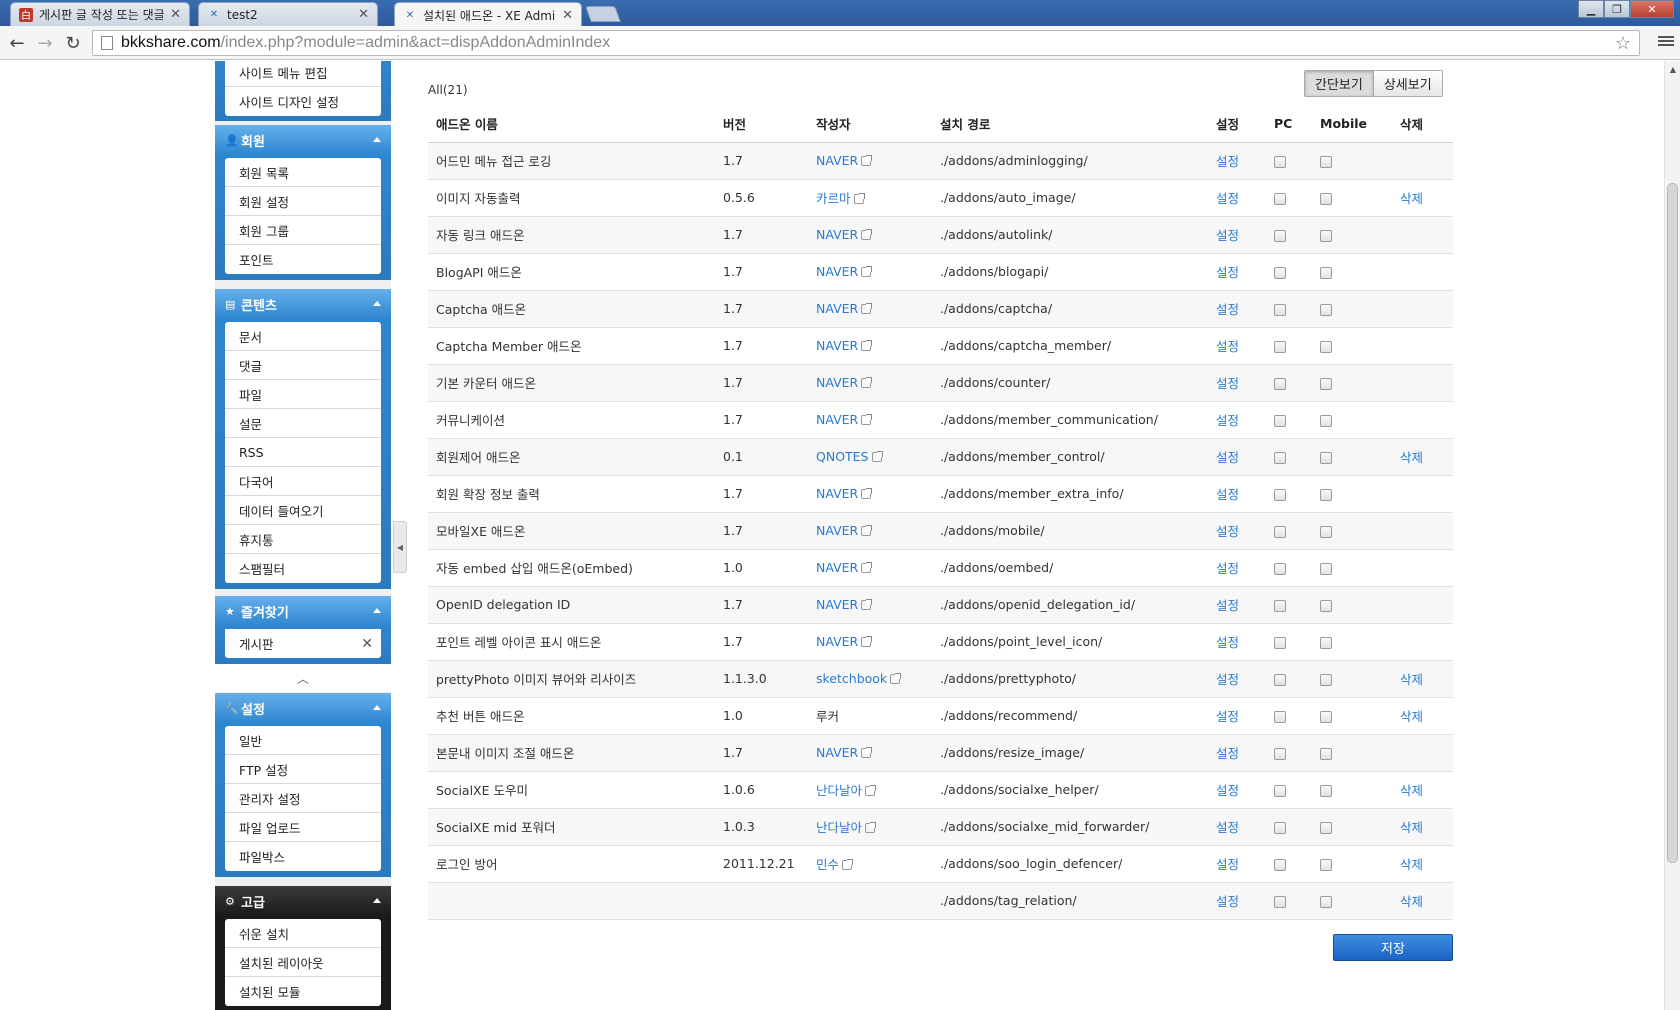 The image size is (1680, 1010). Describe the element at coordinates (303, 856) in the screenshot. I see `sidebar-item-filebox: 파일박스` at that location.